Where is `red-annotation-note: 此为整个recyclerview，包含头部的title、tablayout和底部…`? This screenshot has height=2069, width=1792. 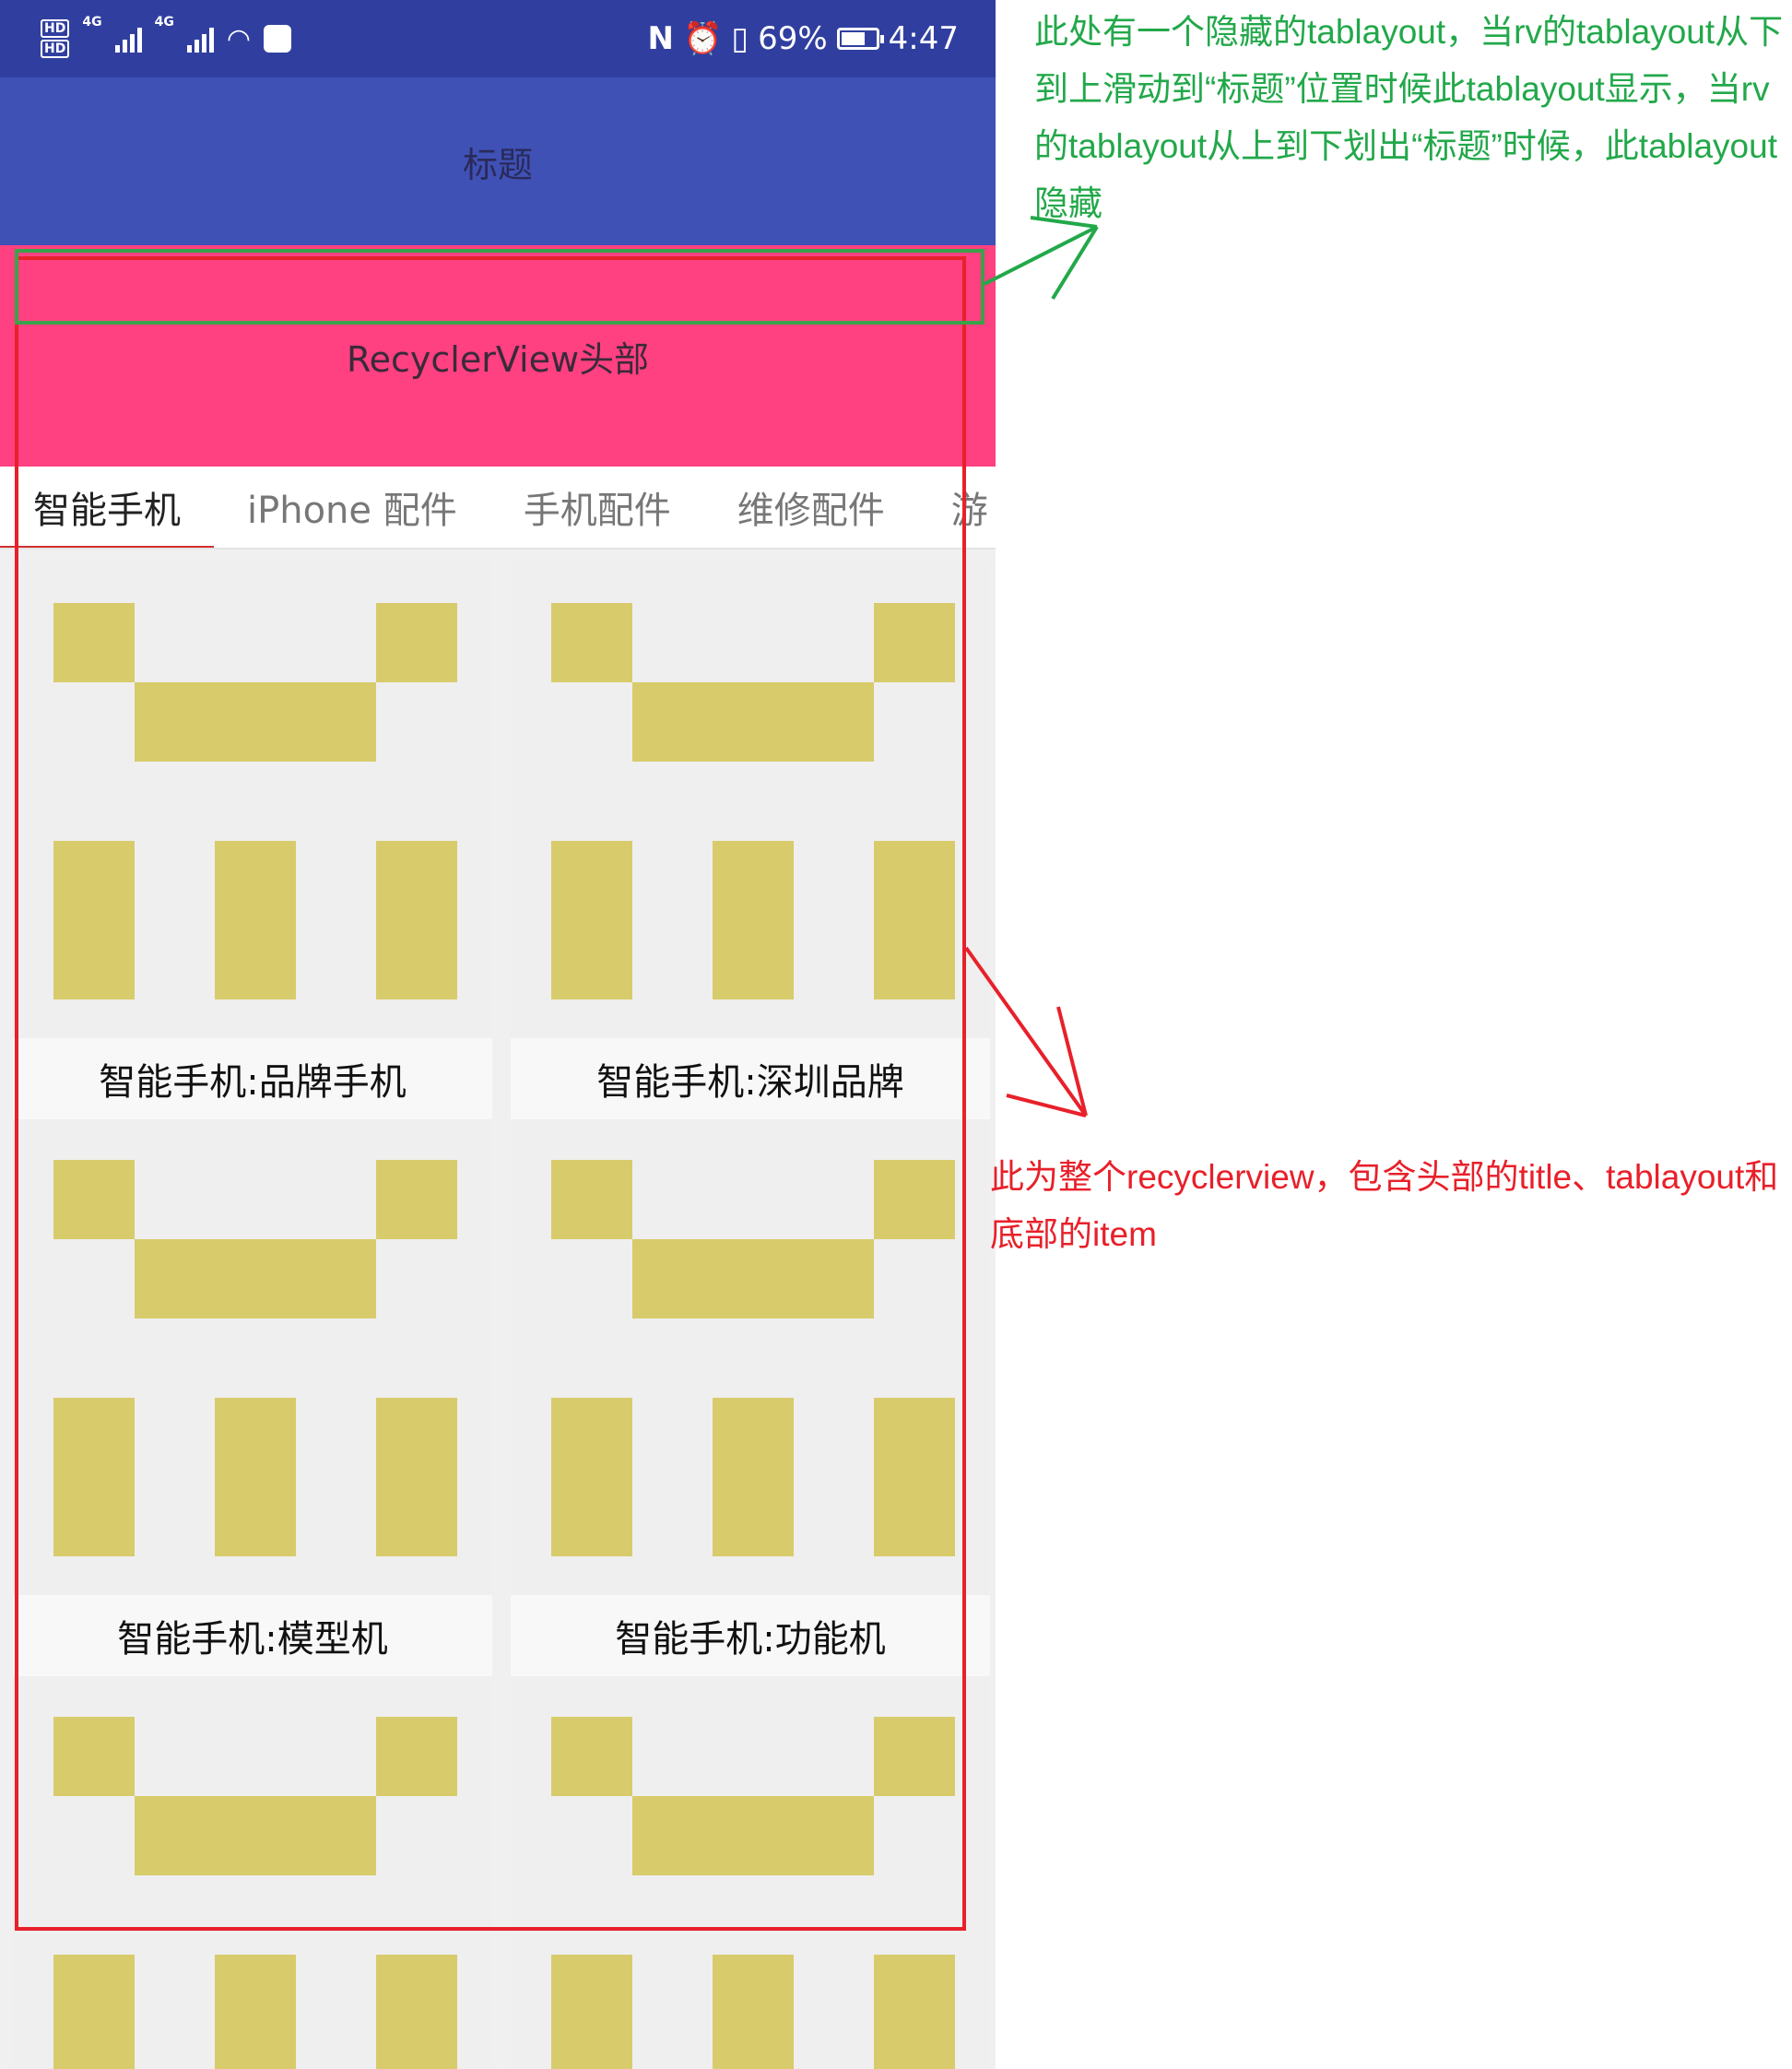
red-annotation-note: 此为整个recyclerview，包含头部的title、tablayout和底部… is located at coordinates (1384, 1205).